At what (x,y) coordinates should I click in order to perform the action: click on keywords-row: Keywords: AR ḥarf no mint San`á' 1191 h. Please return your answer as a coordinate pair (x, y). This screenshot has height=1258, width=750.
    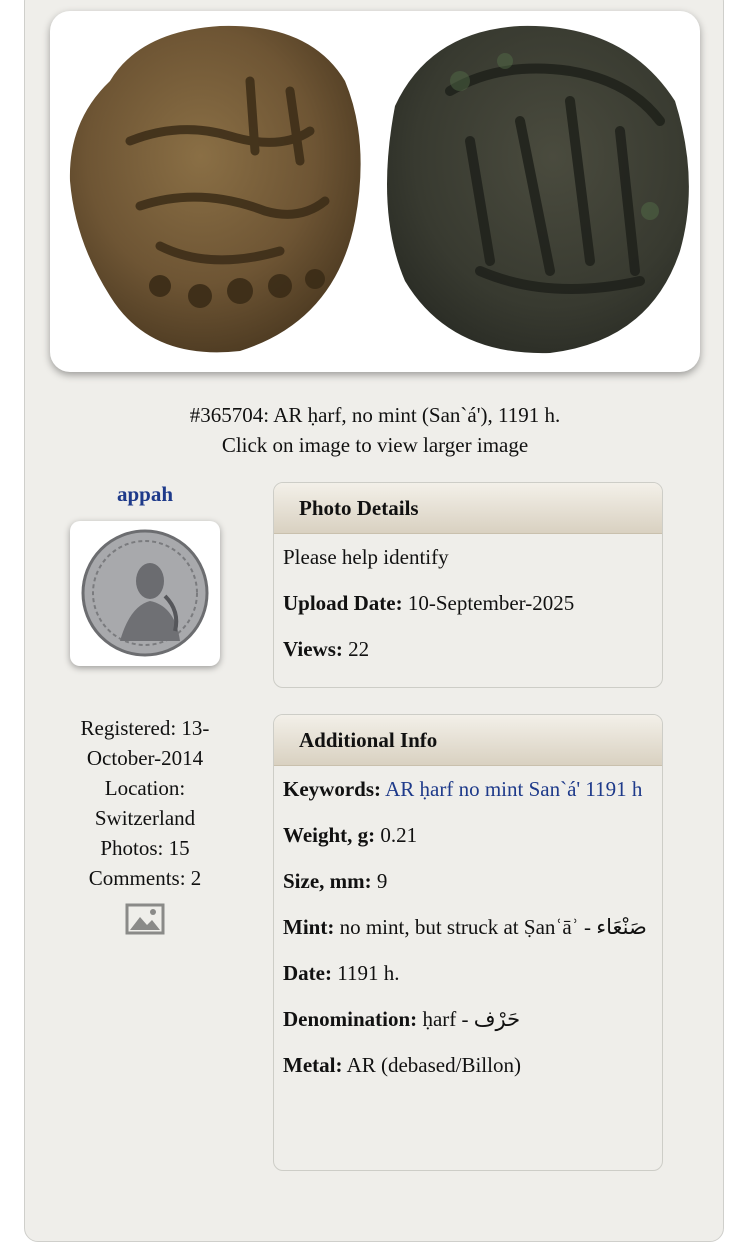
    Looking at the image, I should click on (467, 789).